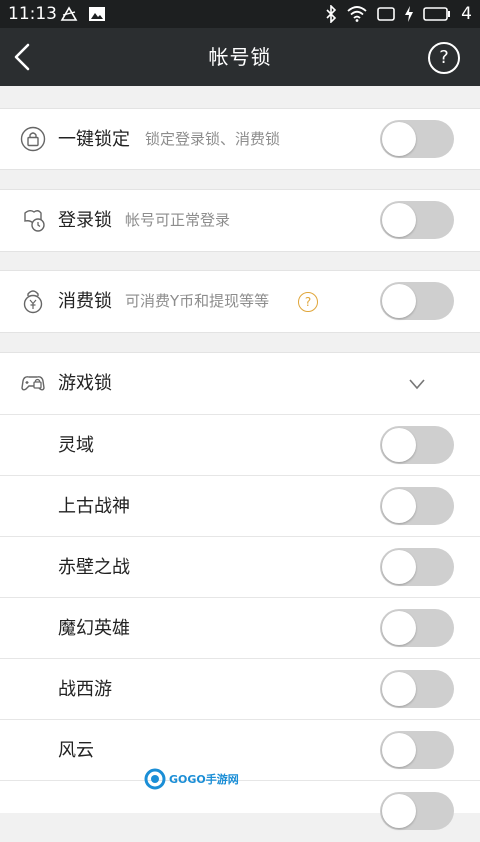  What do you see at coordinates (94, 567) in the screenshot?
I see `game-name: 赤壁之战` at bounding box center [94, 567].